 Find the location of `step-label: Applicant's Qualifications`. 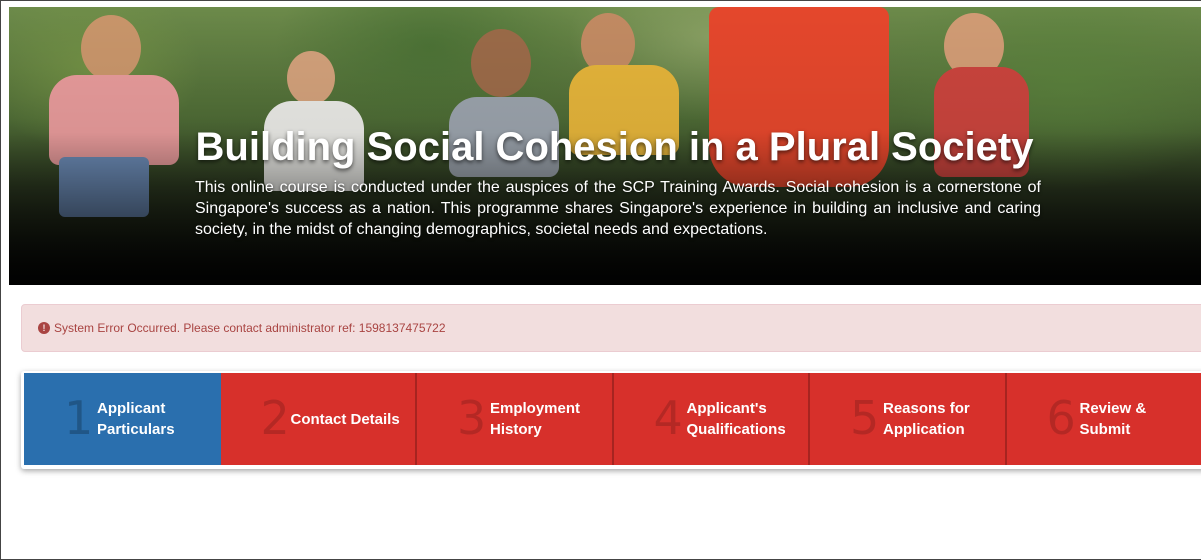

step-label: Applicant's Qualifications is located at coordinates (736, 419).